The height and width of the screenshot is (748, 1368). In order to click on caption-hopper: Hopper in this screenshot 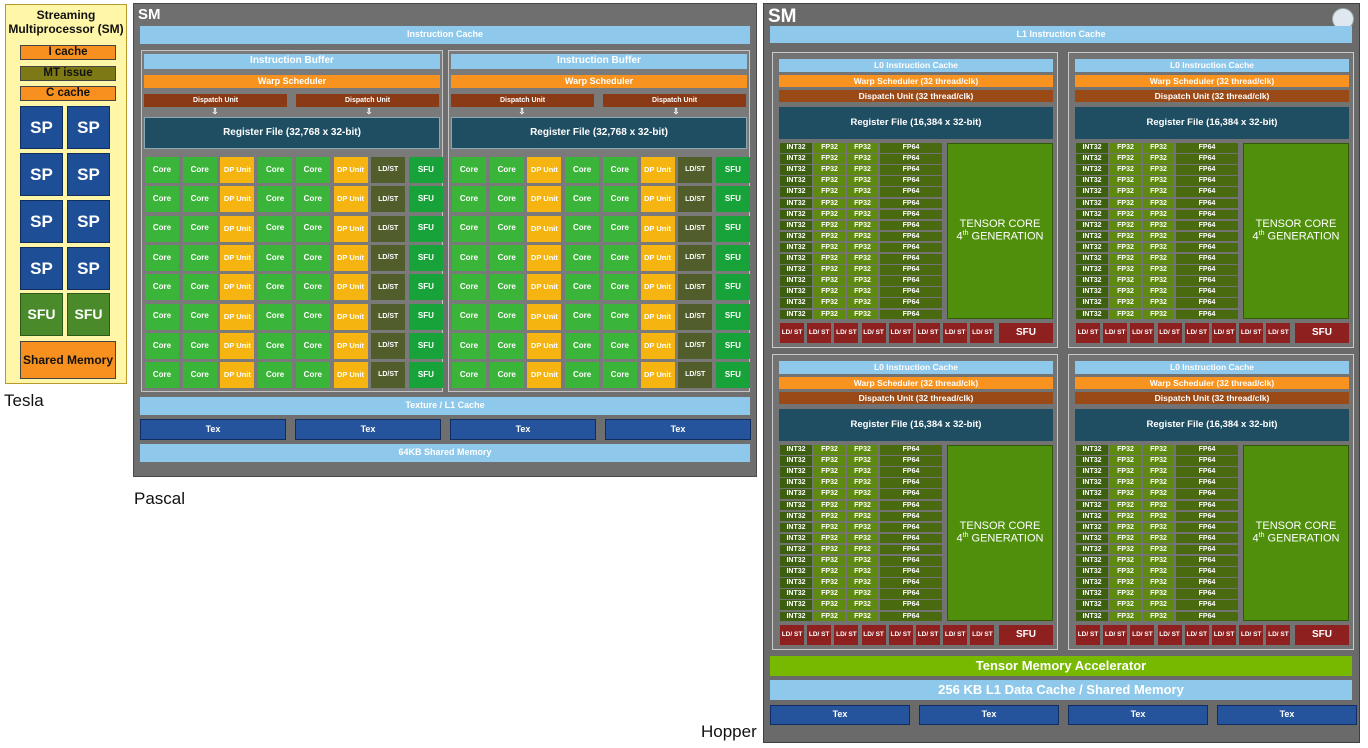, I will do `click(729, 731)`.